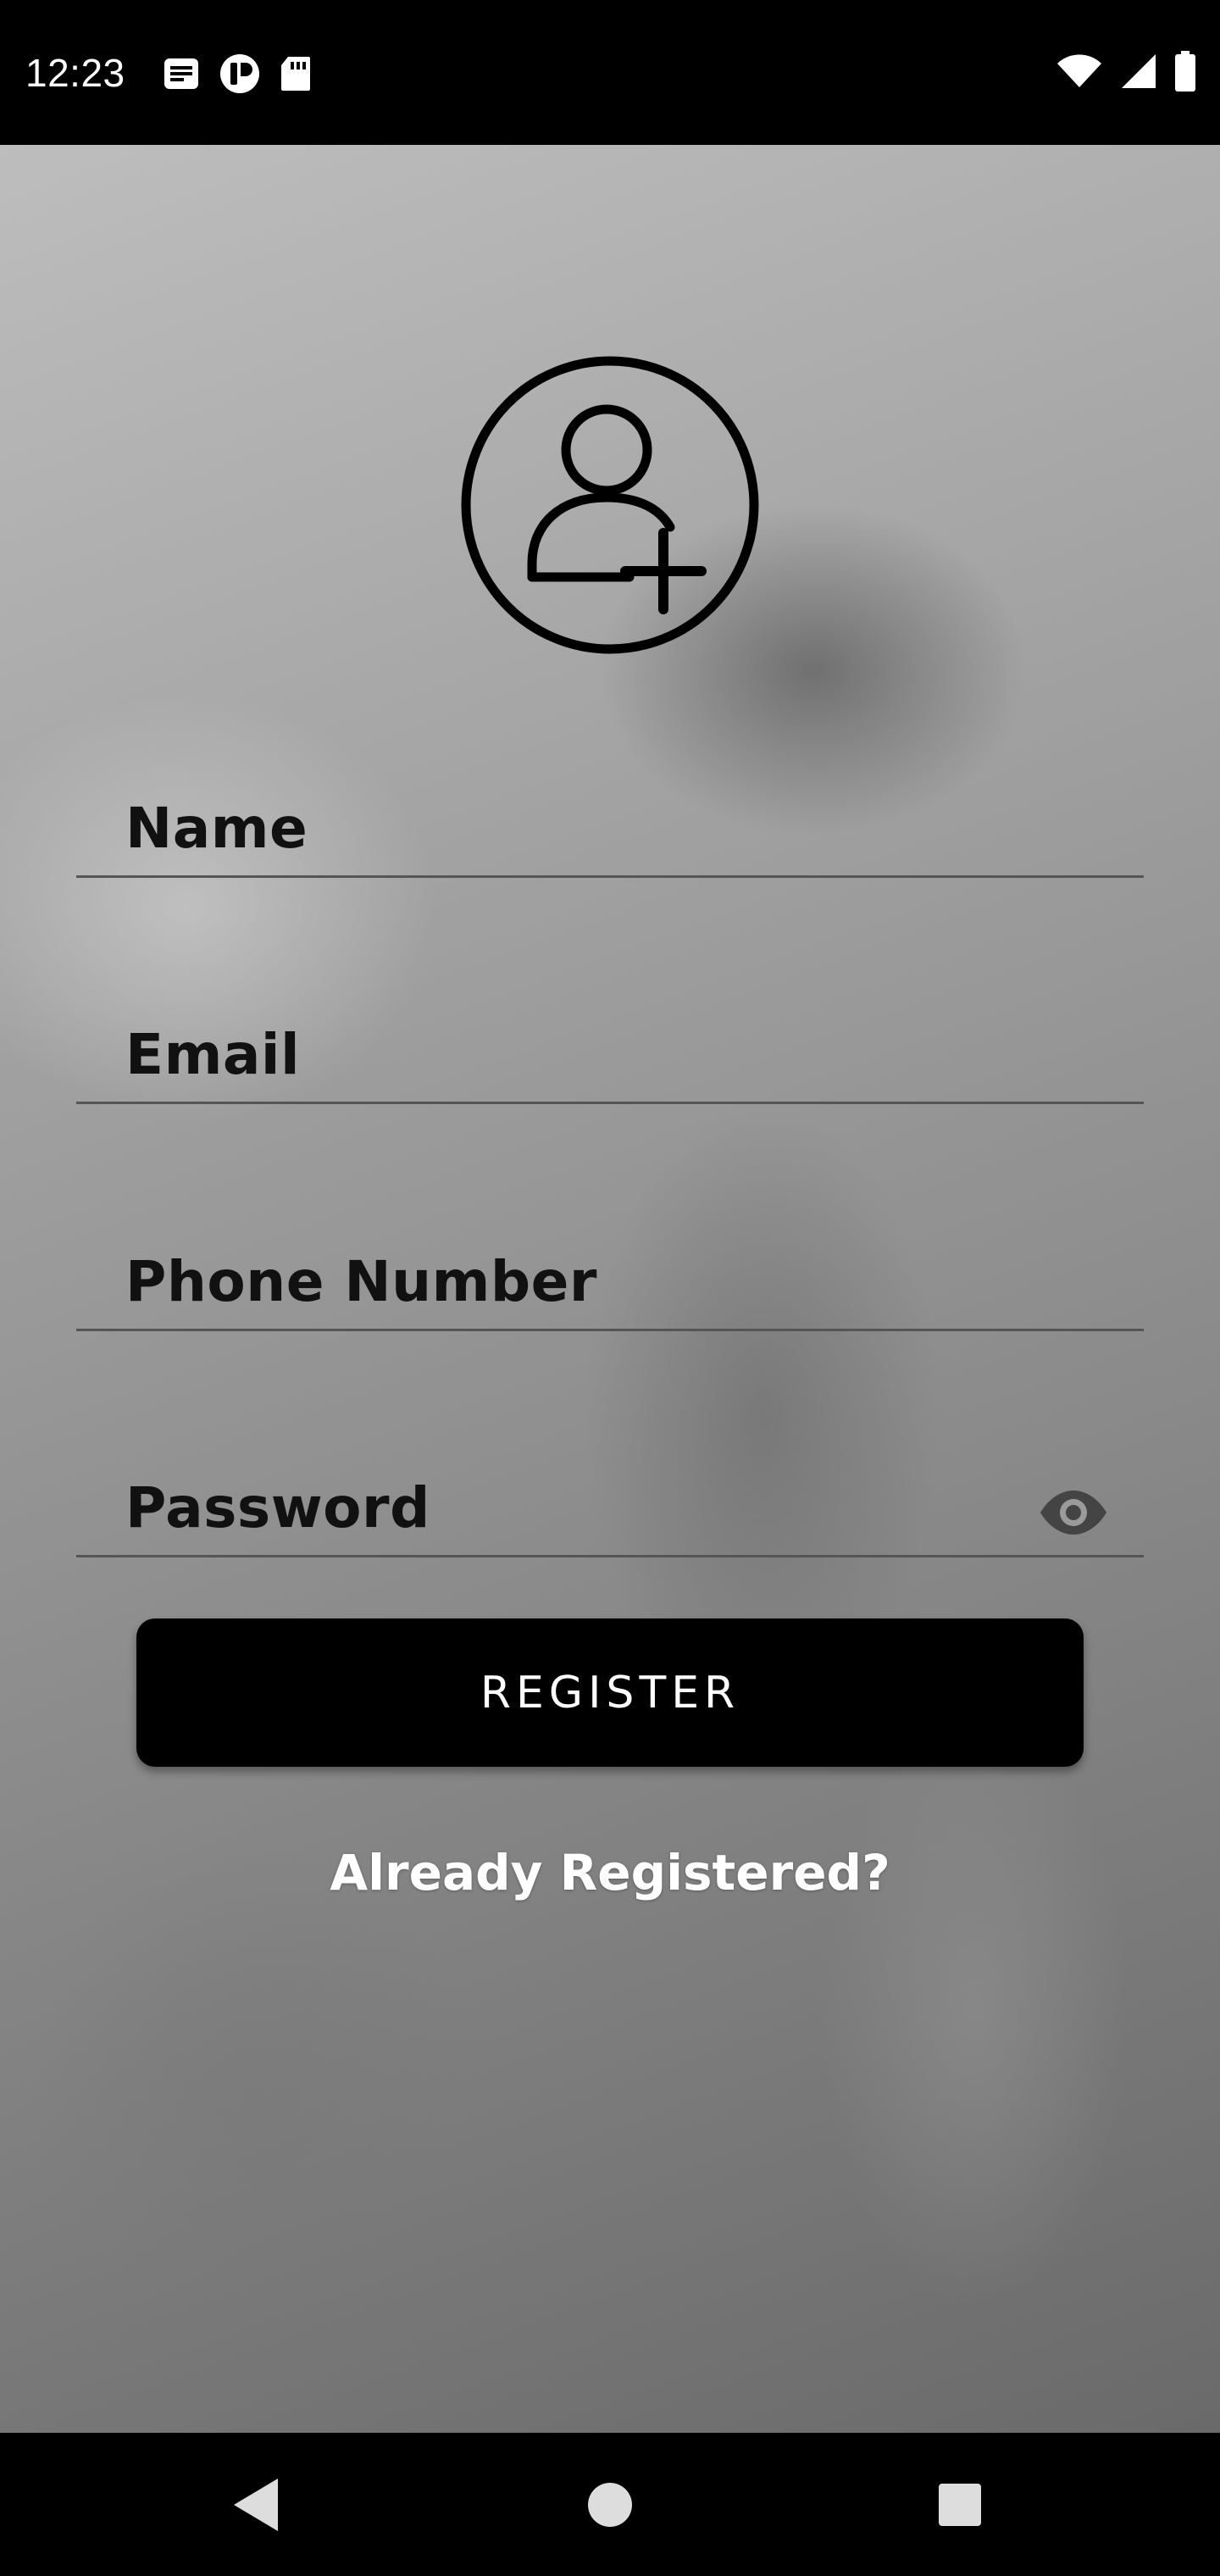 The width and height of the screenshot is (1220, 2576). I want to click on home-icon, so click(610, 2505).